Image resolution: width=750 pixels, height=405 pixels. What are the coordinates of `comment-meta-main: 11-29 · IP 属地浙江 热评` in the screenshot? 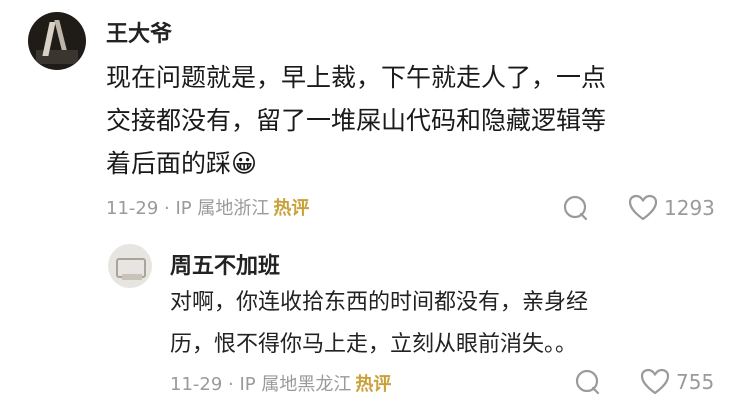 It's located at (207, 207).